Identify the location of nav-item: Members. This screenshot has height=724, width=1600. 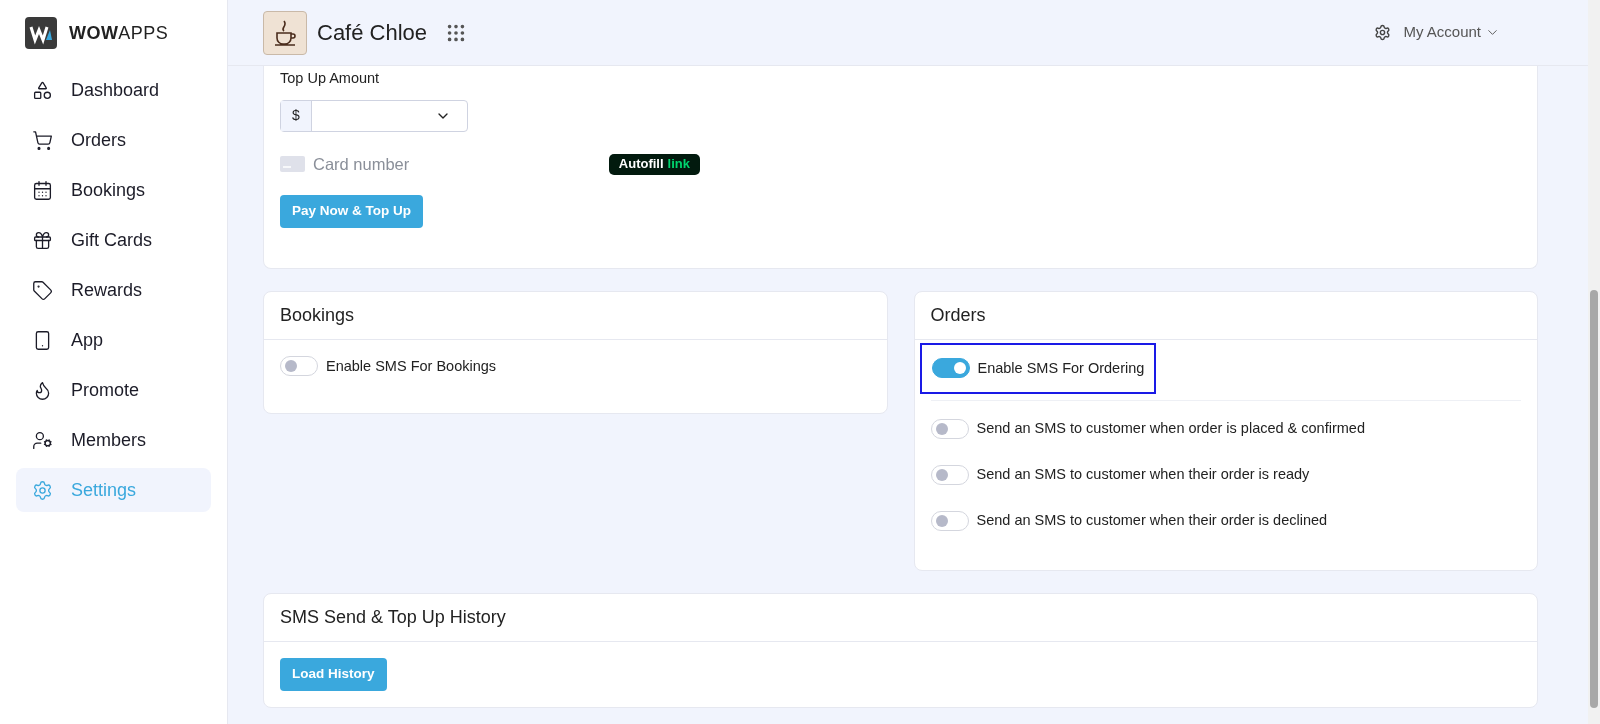
(113, 440).